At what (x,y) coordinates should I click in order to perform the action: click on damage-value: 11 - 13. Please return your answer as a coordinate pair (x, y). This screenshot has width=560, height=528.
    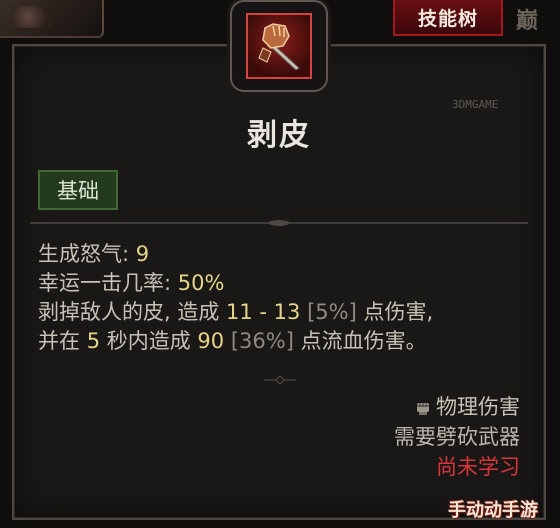
    Looking at the image, I should click on (263, 312).